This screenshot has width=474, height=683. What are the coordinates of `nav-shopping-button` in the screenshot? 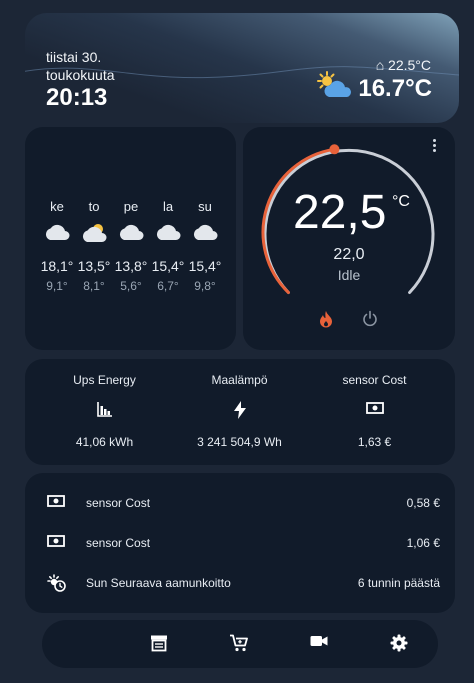 It's located at (239, 644).